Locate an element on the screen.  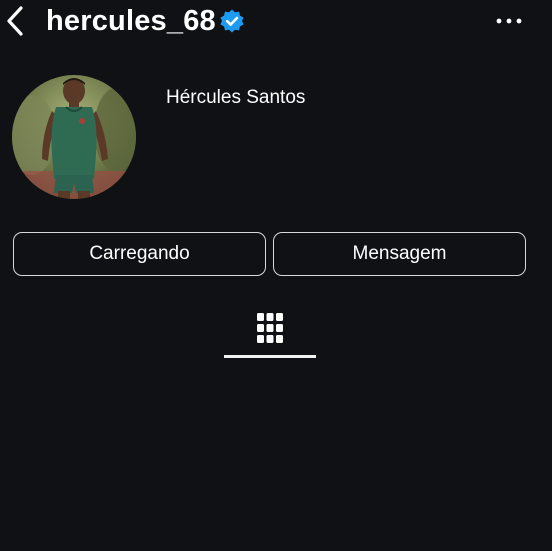
verified-badge-icon is located at coordinates (232, 21).